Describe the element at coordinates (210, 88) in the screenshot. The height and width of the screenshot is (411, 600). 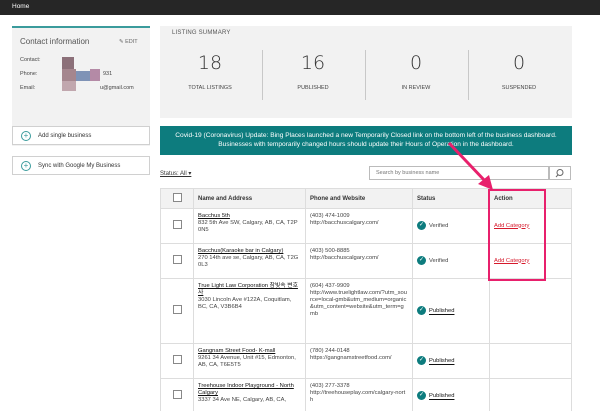
I see `stat-label: TOTAL LISTINGS` at that location.